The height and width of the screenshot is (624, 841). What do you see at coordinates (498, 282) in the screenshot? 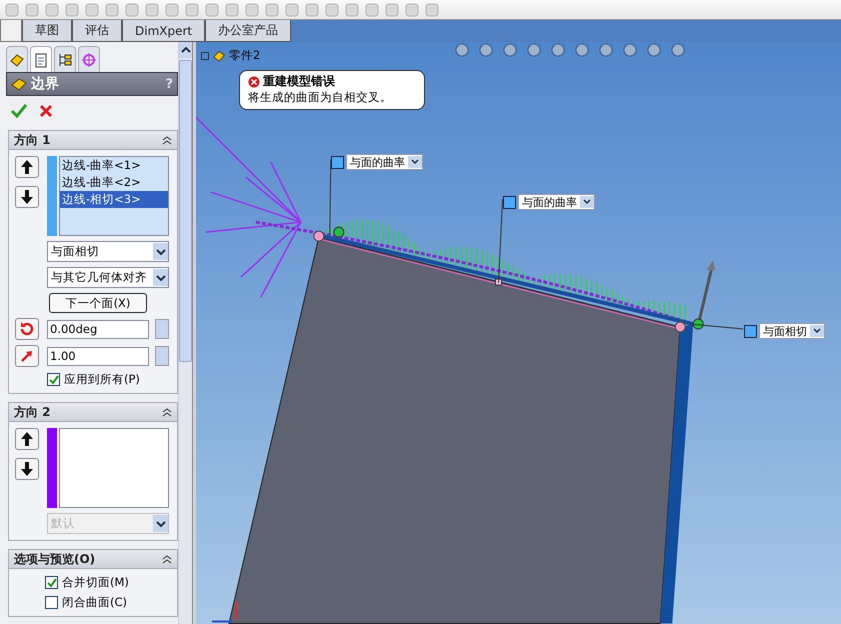
I see `connector-square` at bounding box center [498, 282].